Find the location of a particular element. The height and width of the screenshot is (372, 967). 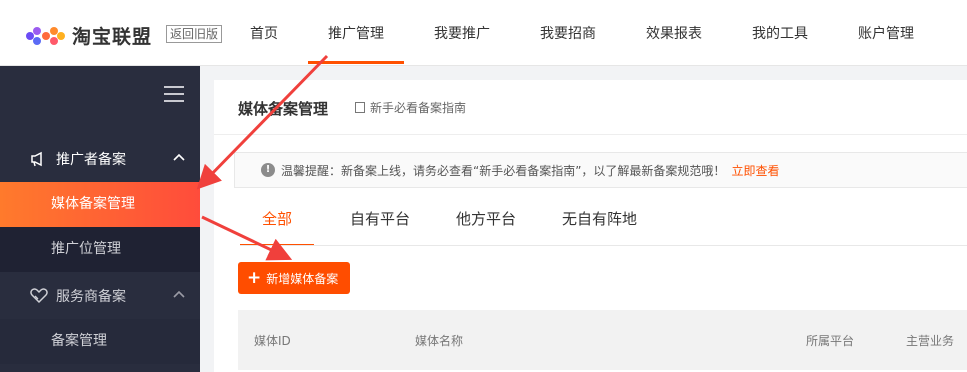

warning-icon: ! is located at coordinates (268, 170).